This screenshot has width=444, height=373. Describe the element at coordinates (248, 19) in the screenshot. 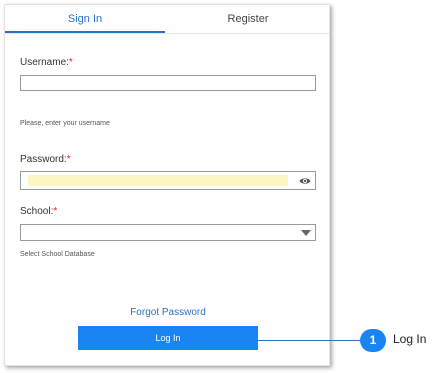

I see `tab-register: Register` at that location.